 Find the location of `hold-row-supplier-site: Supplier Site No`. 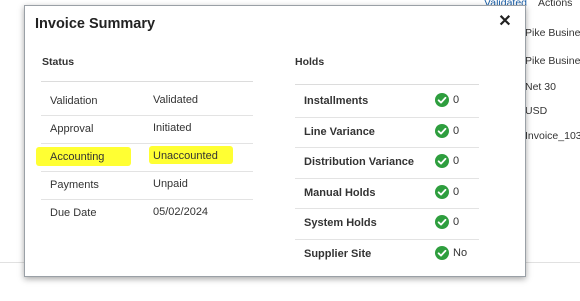

hold-row-supplier-site: Supplier Site No is located at coordinates (387, 255).